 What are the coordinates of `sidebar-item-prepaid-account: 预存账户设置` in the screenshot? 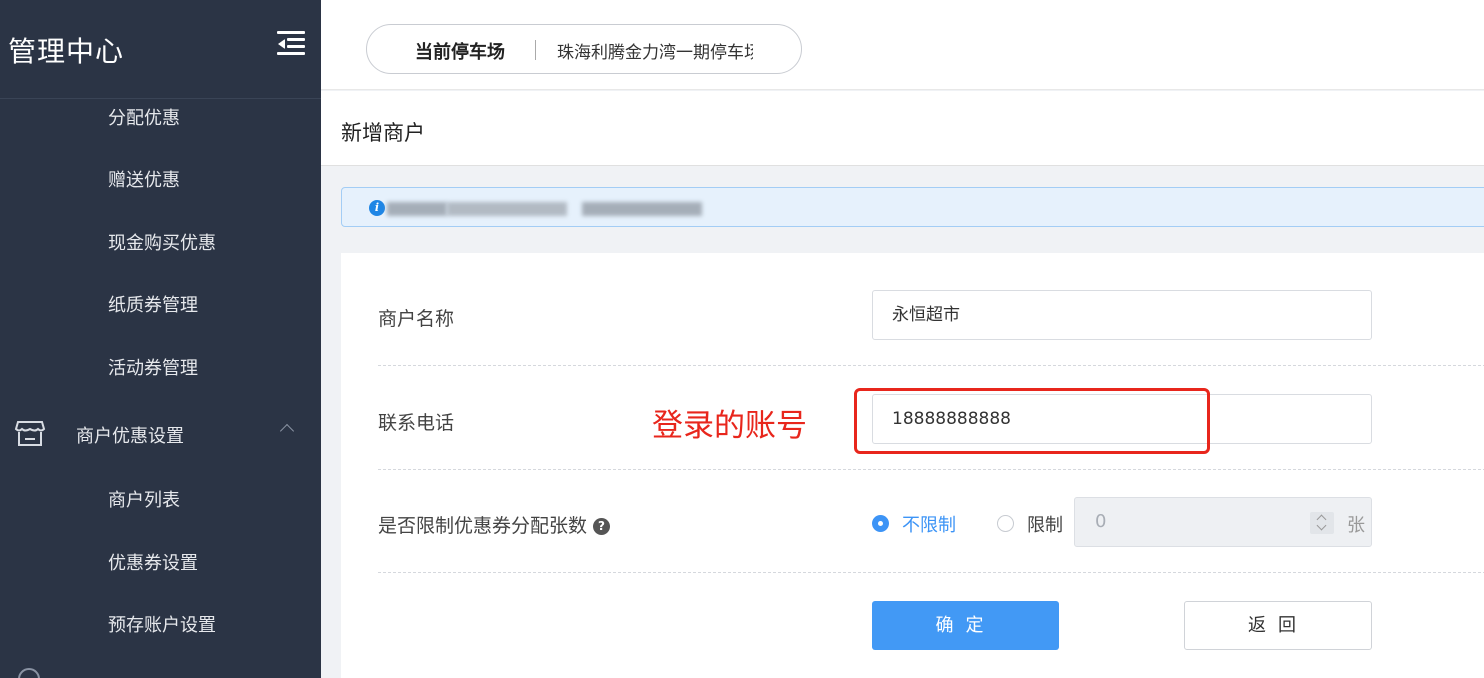 It's located at (162, 624).